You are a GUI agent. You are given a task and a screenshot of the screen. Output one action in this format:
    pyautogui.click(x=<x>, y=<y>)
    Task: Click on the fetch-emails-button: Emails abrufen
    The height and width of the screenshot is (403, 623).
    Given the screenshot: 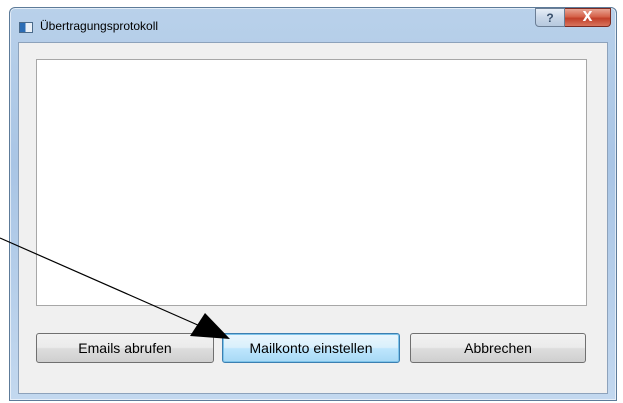 What is the action you would take?
    pyautogui.click(x=125, y=348)
    